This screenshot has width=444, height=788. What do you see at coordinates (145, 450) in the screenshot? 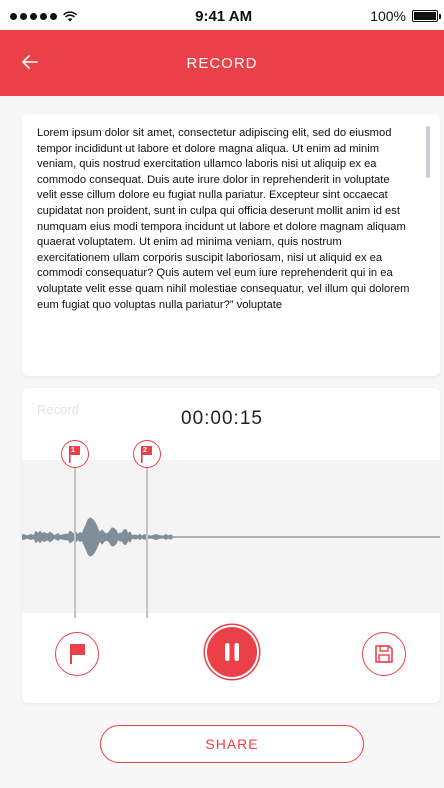
I see `marker-number: 2` at bounding box center [145, 450].